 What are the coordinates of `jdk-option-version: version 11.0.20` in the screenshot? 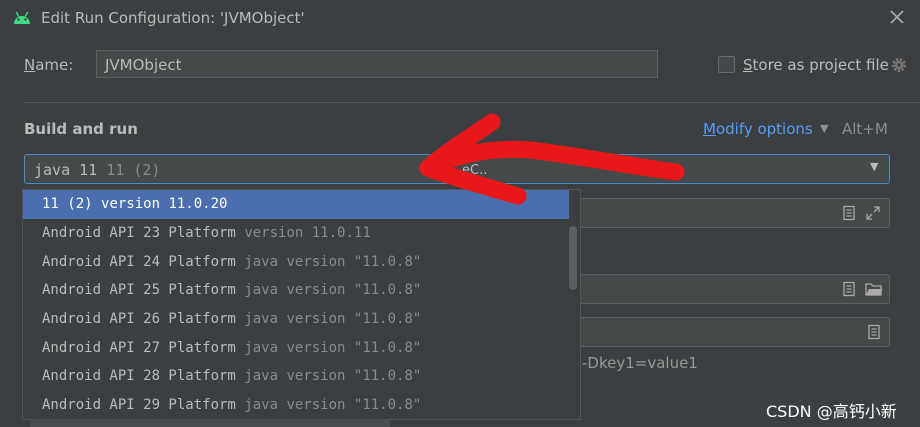 It's located at (164, 204).